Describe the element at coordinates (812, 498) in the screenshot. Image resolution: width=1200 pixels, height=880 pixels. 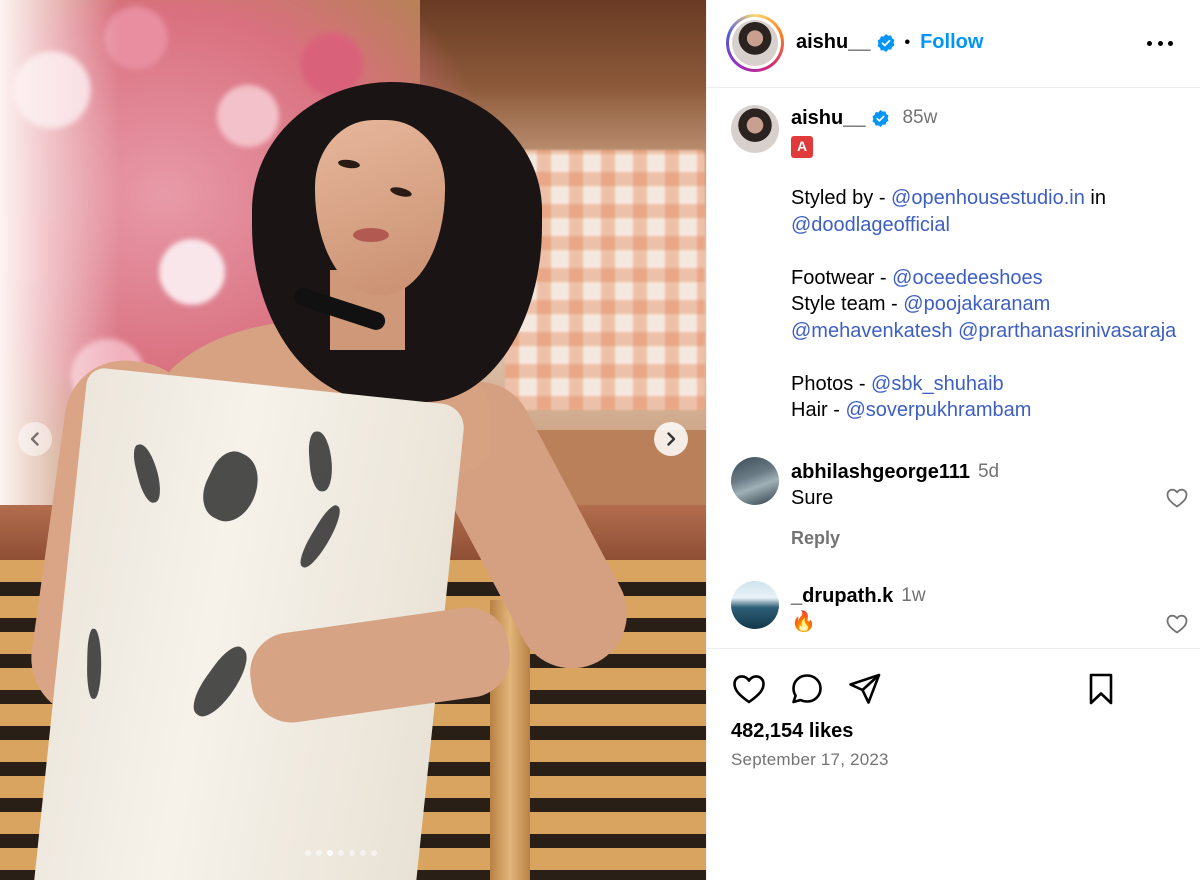
I see `comment-text: Sure` at that location.